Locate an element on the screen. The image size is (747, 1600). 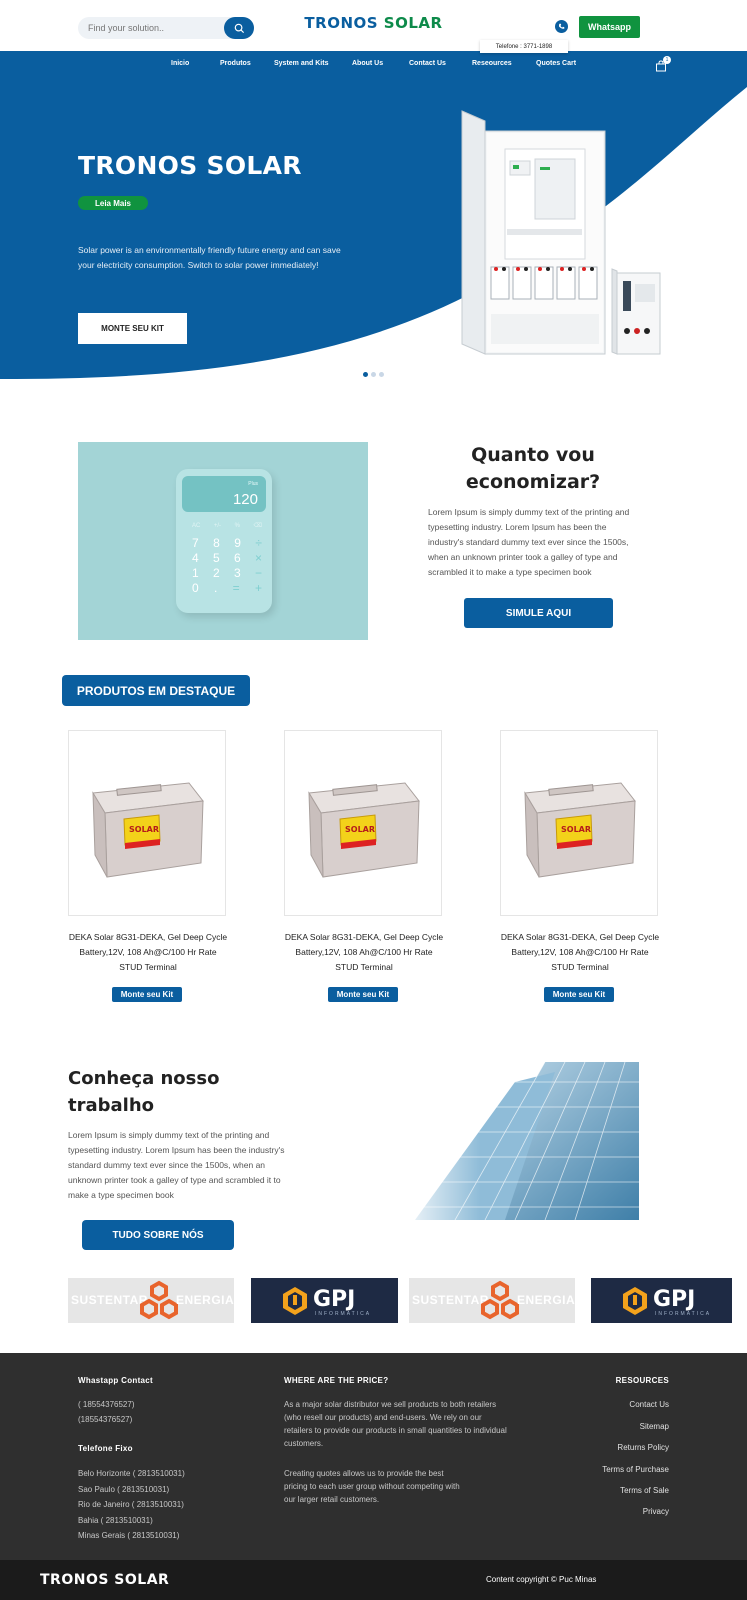
nav-item-resources: Reseources is located at coordinates (492, 63).